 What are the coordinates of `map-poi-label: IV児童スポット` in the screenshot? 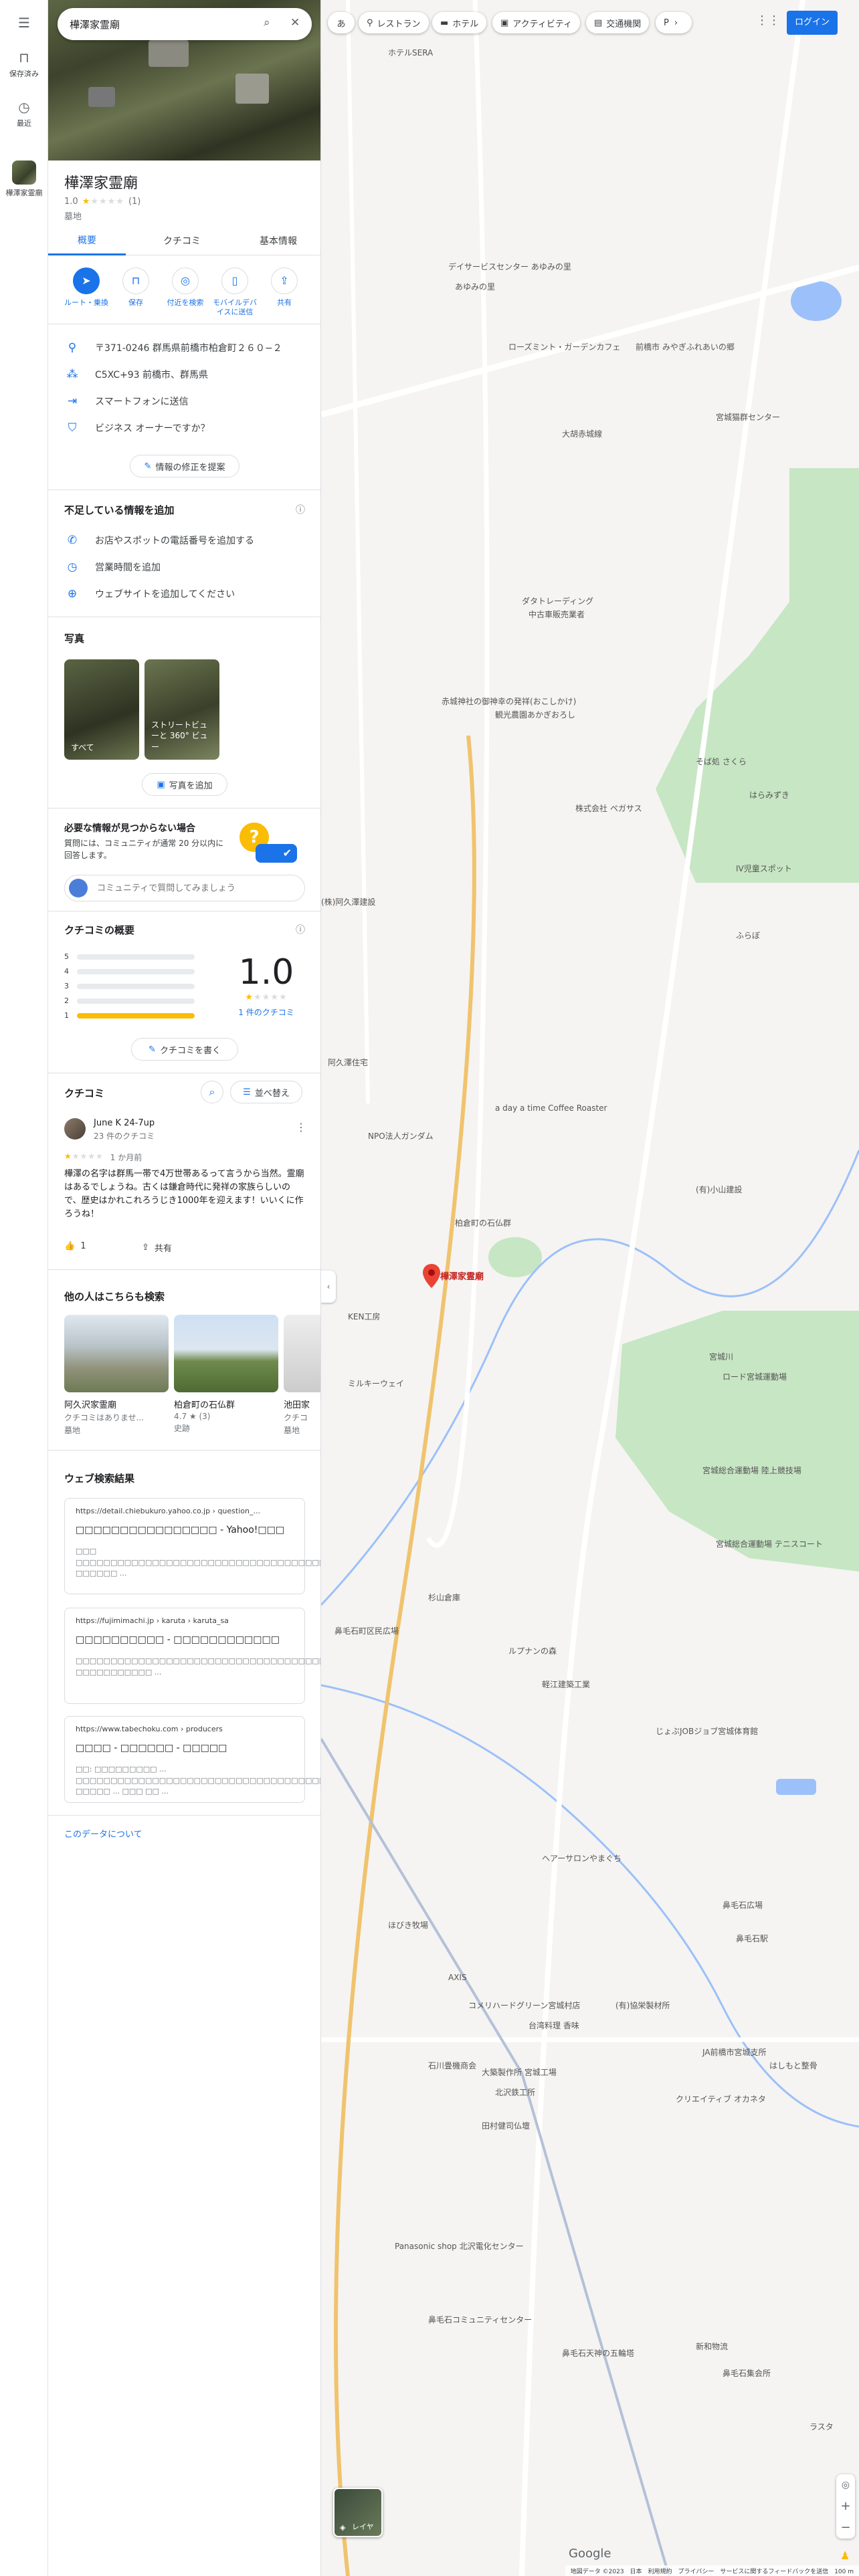 It's located at (764, 869).